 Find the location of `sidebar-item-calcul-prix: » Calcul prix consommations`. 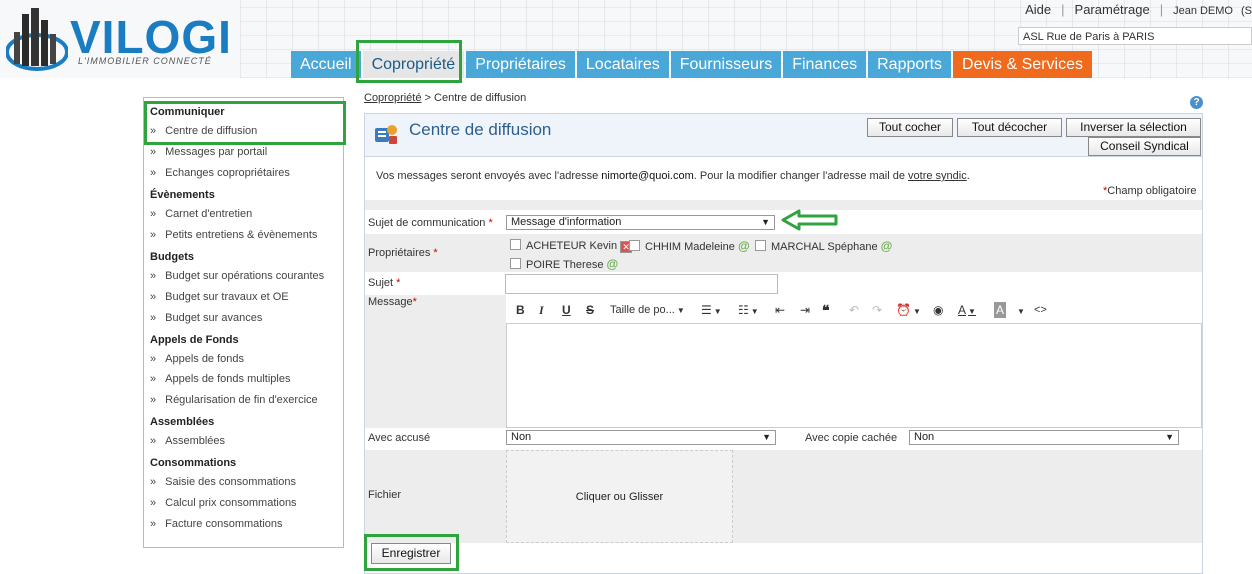

sidebar-item-calcul-prix: » Calcul prix consommations is located at coordinates (223, 503).